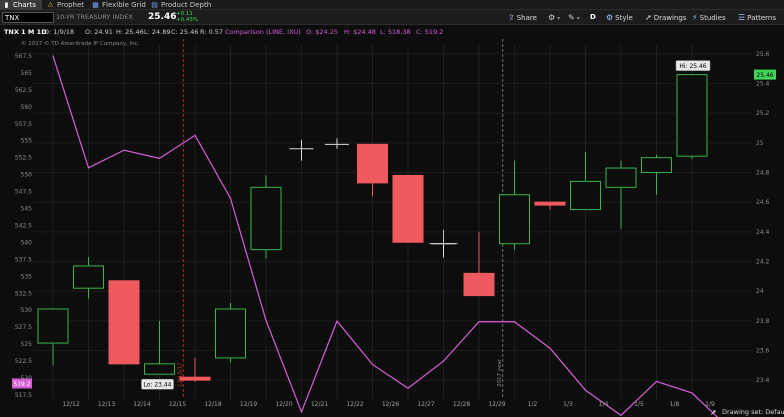  What do you see at coordinates (763, 113) in the screenshot?
I see `right-axis-tick-label: 25.2` at bounding box center [763, 113].